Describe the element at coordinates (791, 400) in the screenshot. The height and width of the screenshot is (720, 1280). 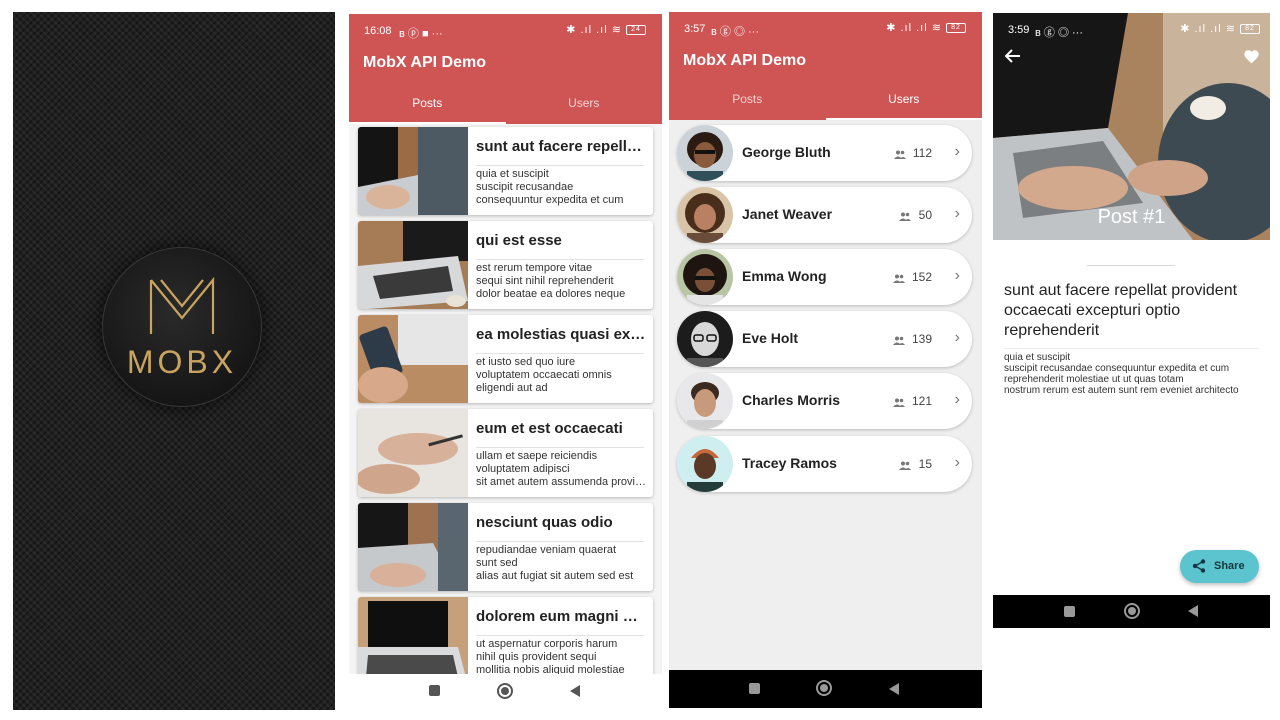
I see `user-name: Charles Morris` at that location.